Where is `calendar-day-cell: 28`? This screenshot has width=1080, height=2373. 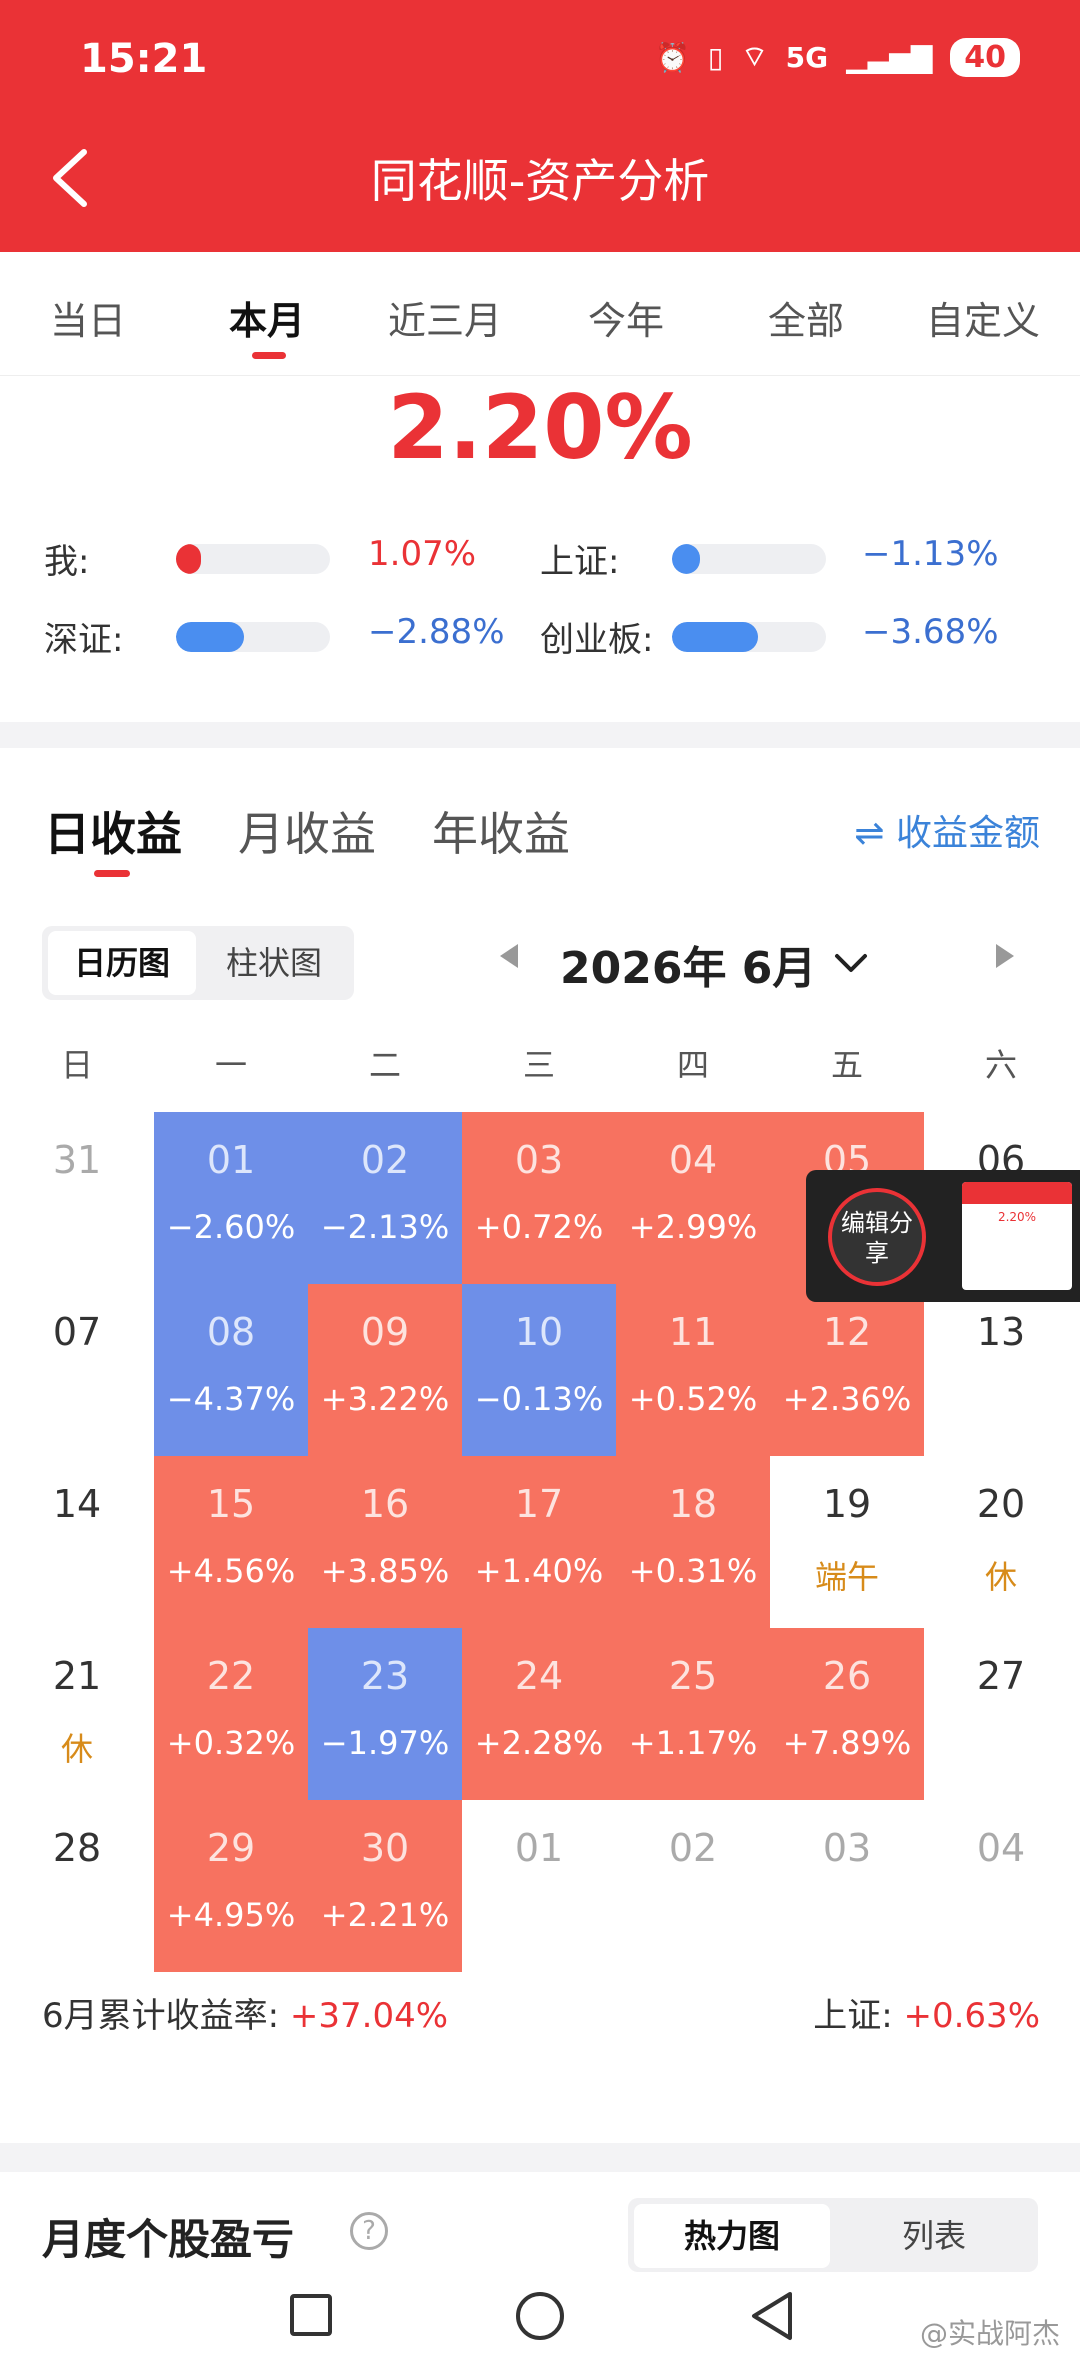 calendar-day-cell: 28 is located at coordinates (77, 1886).